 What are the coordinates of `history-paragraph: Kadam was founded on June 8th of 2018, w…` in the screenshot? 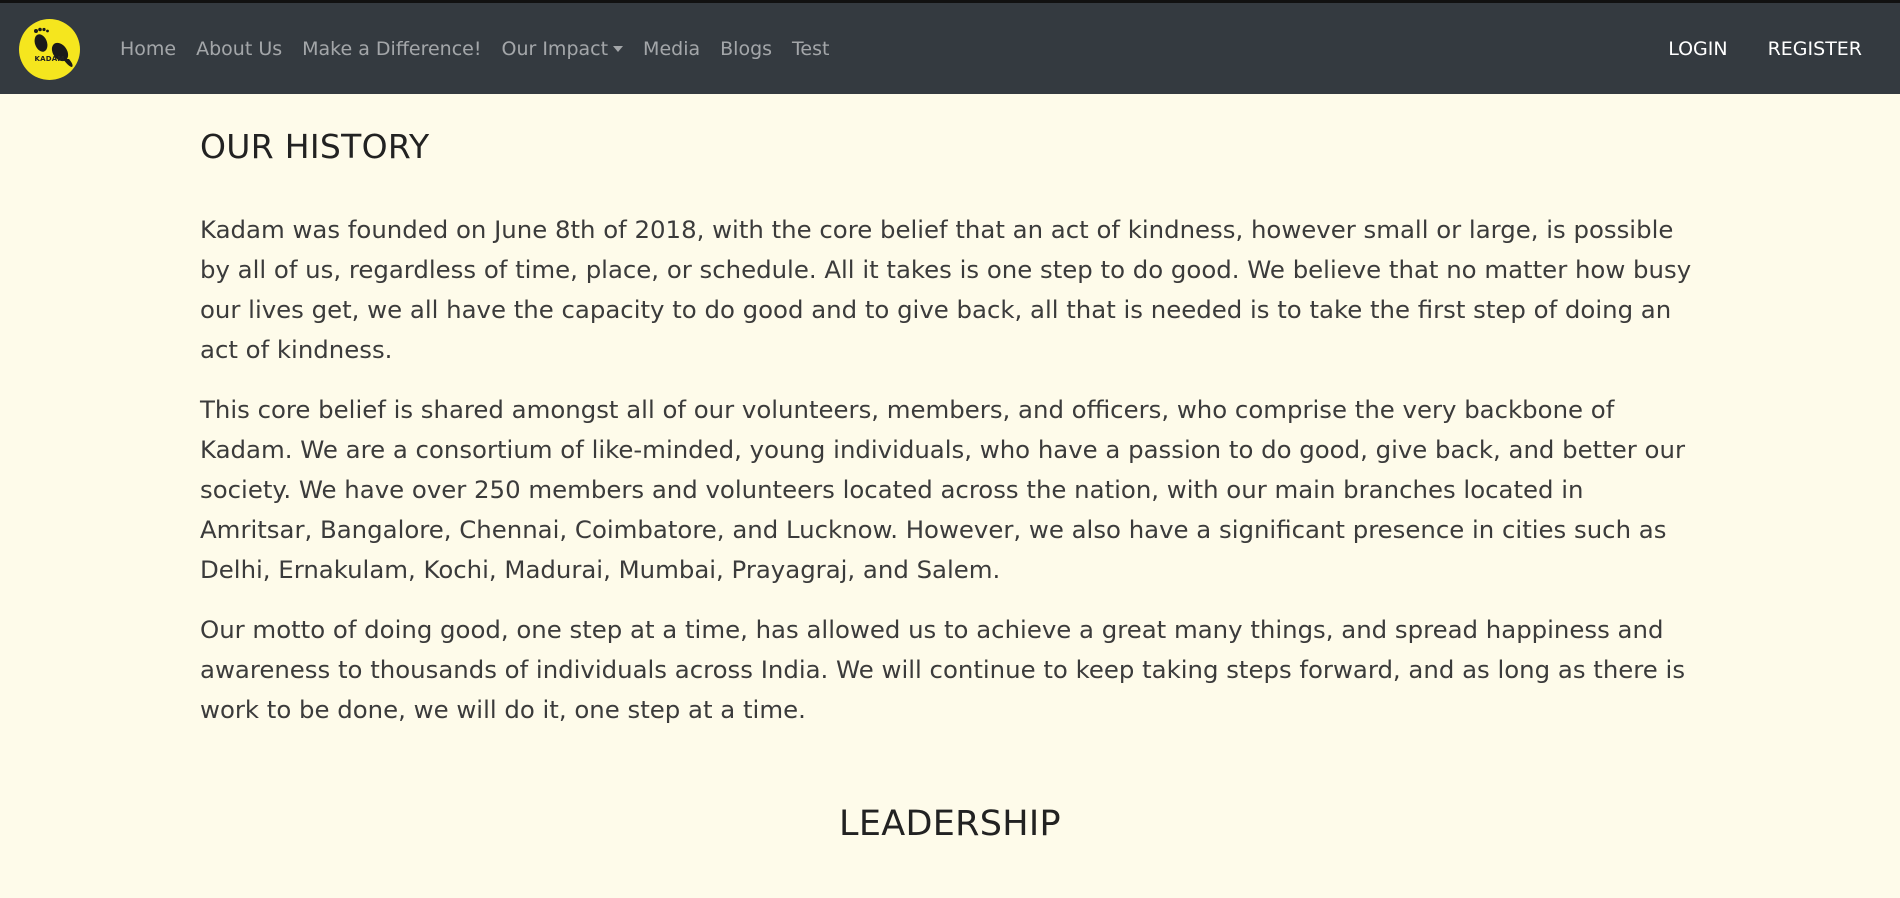 It's located at (946, 289).